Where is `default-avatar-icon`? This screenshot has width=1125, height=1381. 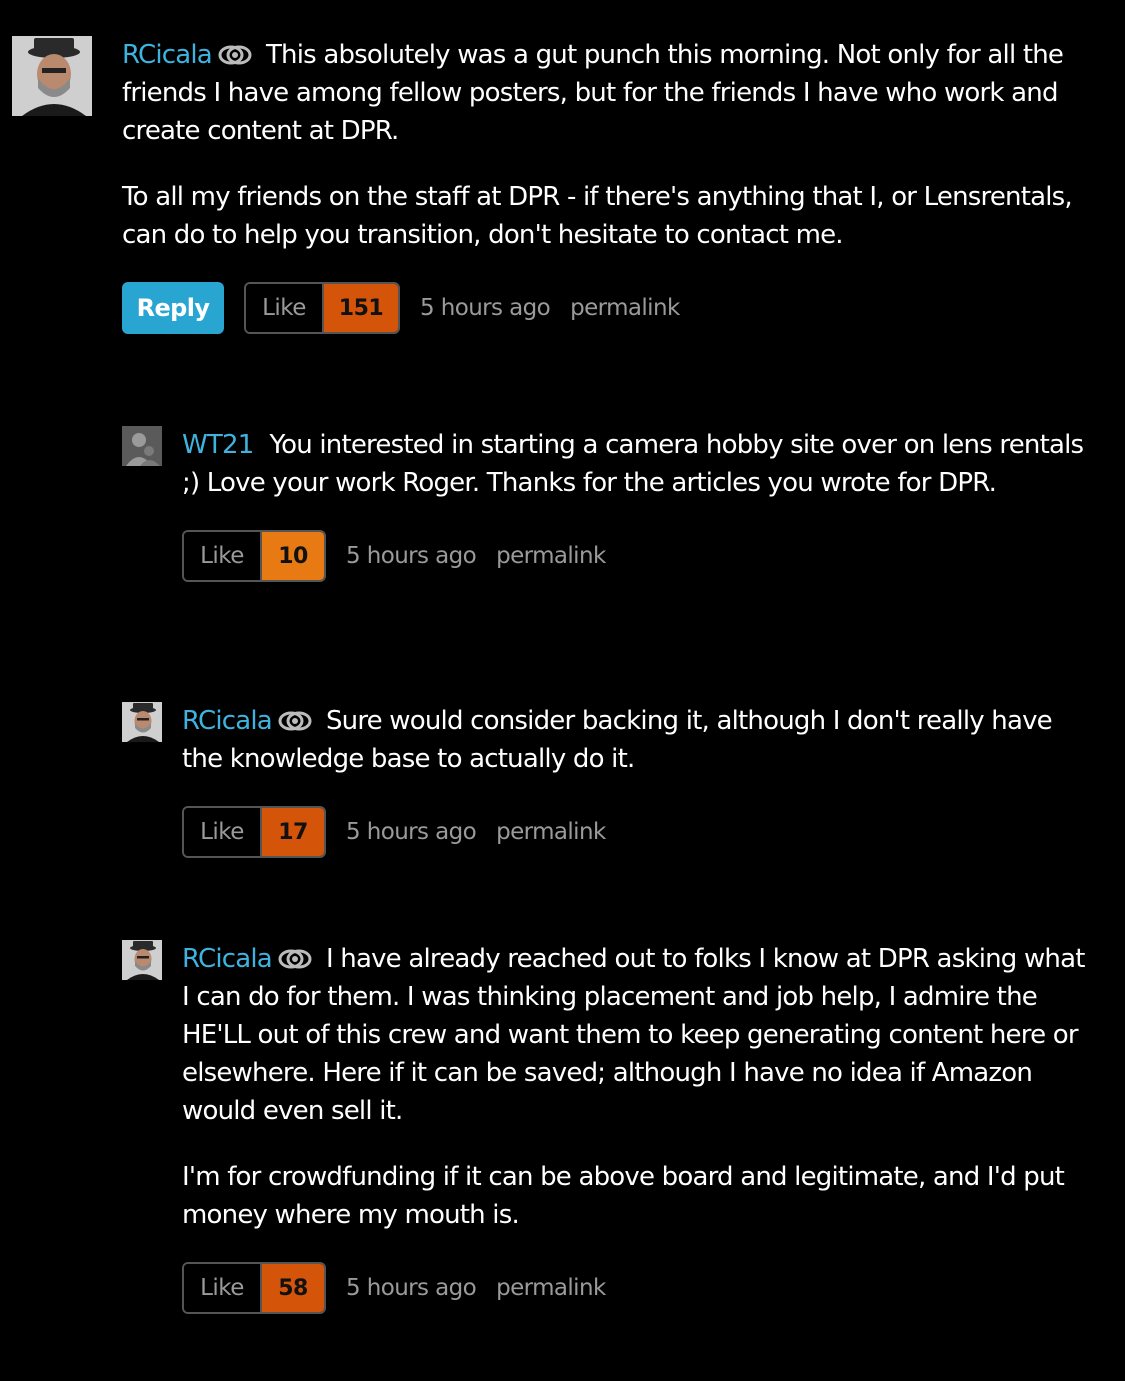 default-avatar-icon is located at coordinates (142, 446).